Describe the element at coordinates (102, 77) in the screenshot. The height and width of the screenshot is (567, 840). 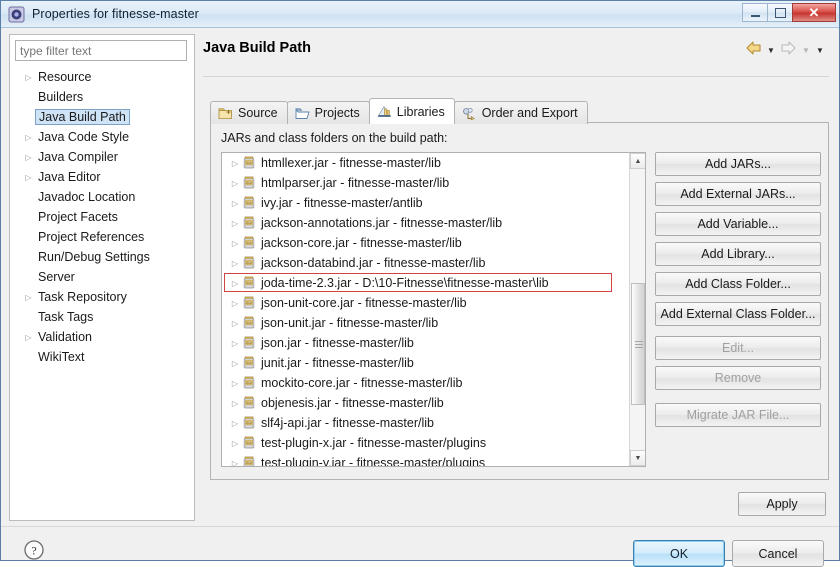
I see `sidebar-item-resource: ▷ Resource` at that location.